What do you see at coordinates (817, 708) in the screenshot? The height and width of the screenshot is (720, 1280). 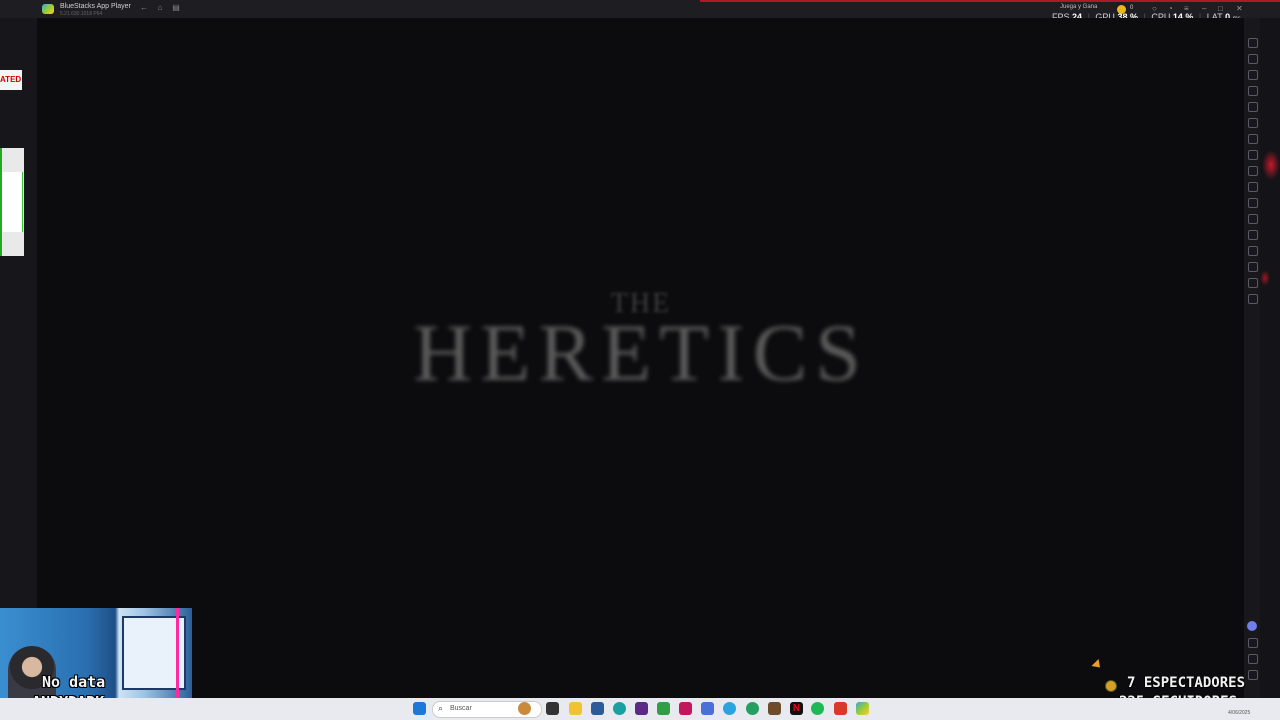 I see `spotify-icon` at bounding box center [817, 708].